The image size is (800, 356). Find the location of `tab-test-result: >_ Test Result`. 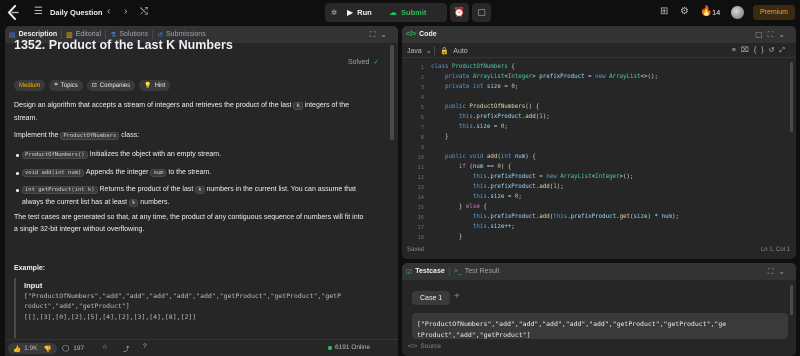

tab-test-result: >_ Test Result is located at coordinates (477, 271).